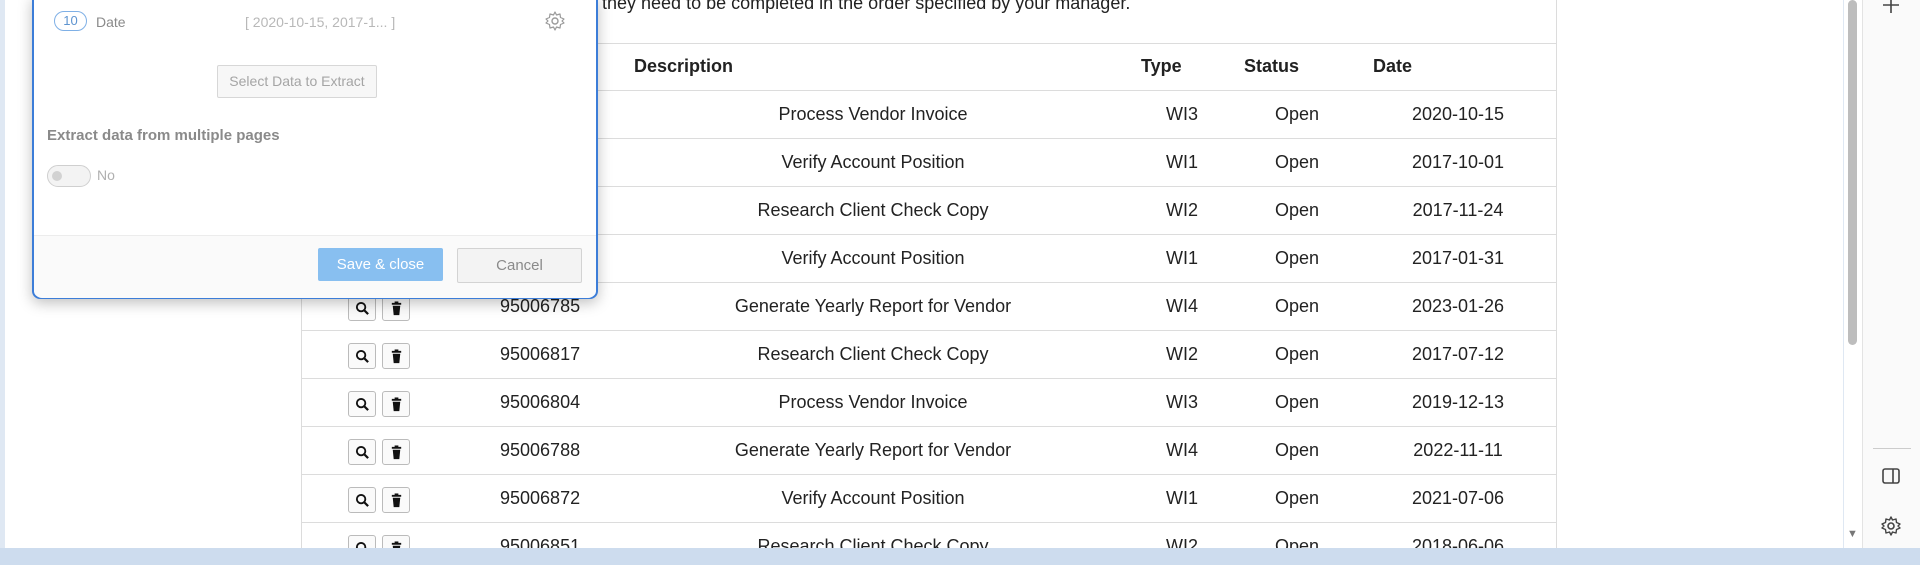 This screenshot has height=565, width=1920. Describe the element at coordinates (1458, 354) in the screenshot. I see `work-item-date: 2017-07-12` at that location.